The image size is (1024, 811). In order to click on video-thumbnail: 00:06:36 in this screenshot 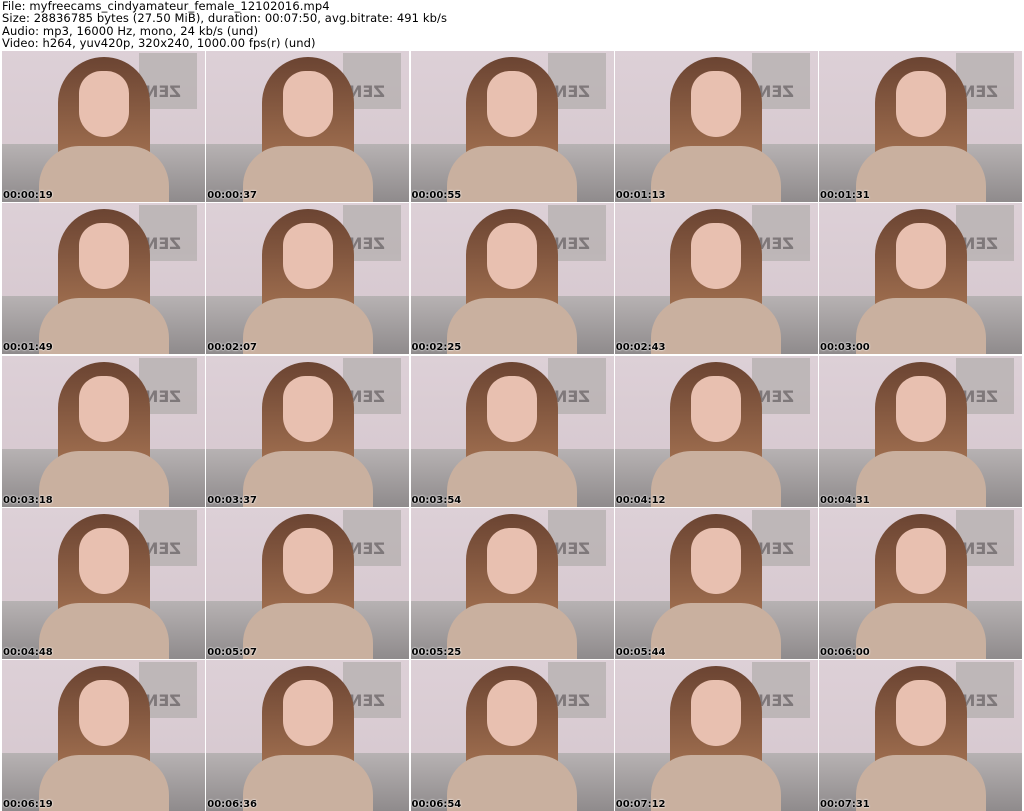, I will do `click(308, 735)`.